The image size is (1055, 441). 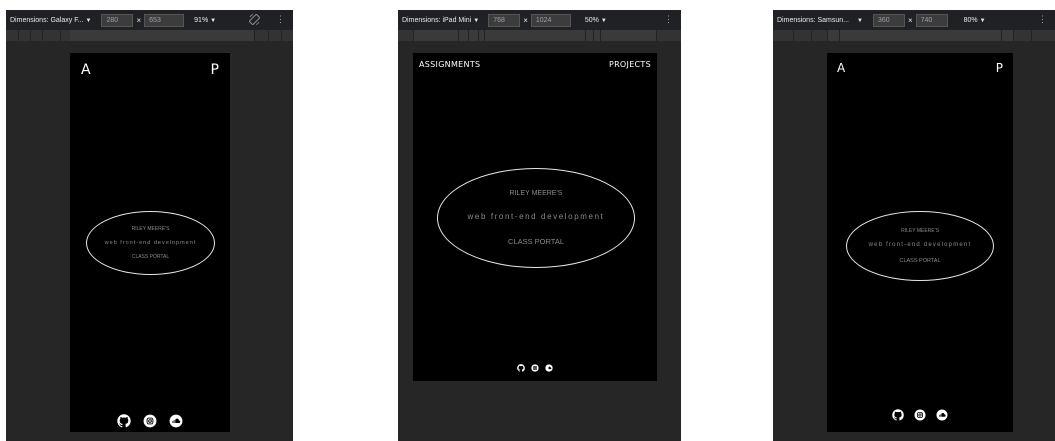 What do you see at coordinates (591, 20) in the screenshot?
I see `zoom-label: 50%` at bounding box center [591, 20].